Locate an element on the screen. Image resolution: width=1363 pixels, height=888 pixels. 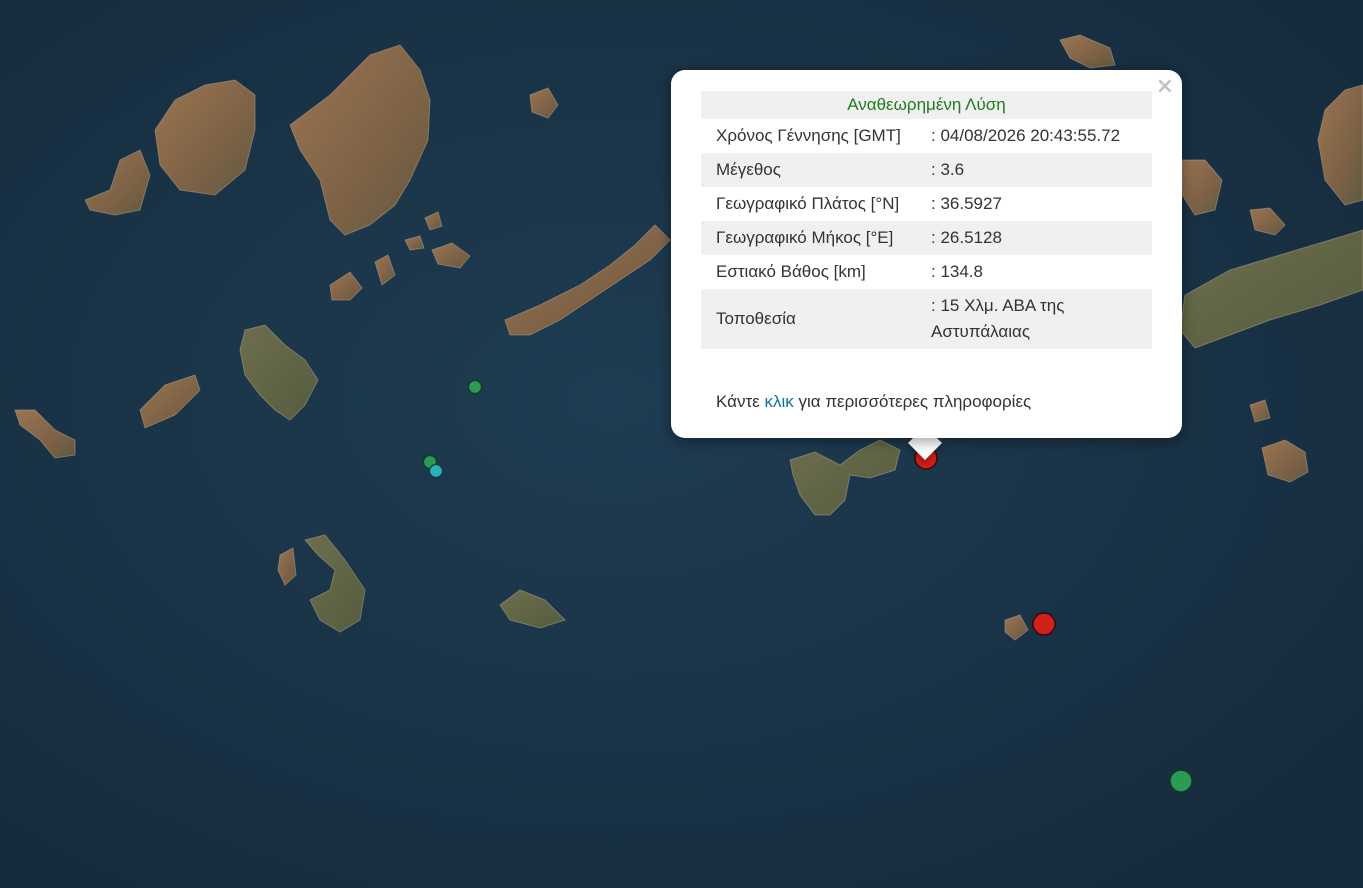
row-value-magnitude: : 3.6 is located at coordinates (1041, 170).